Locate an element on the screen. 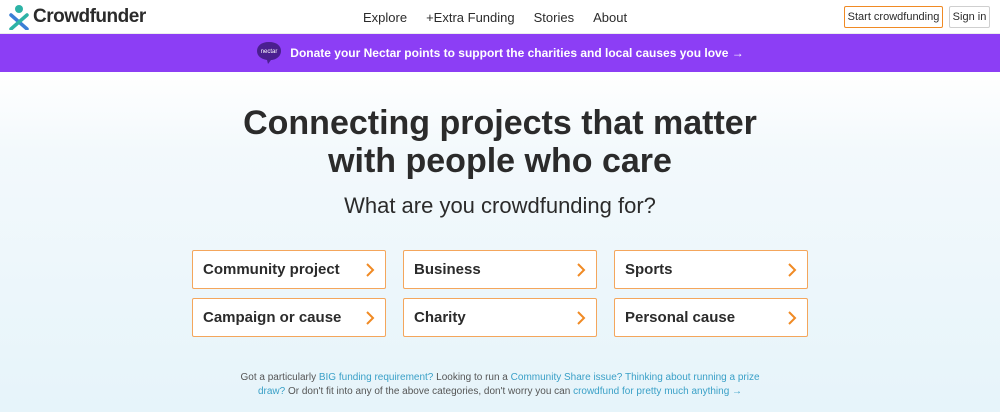 The height and width of the screenshot is (412, 1000). category-label: Personal cause is located at coordinates (680, 317).